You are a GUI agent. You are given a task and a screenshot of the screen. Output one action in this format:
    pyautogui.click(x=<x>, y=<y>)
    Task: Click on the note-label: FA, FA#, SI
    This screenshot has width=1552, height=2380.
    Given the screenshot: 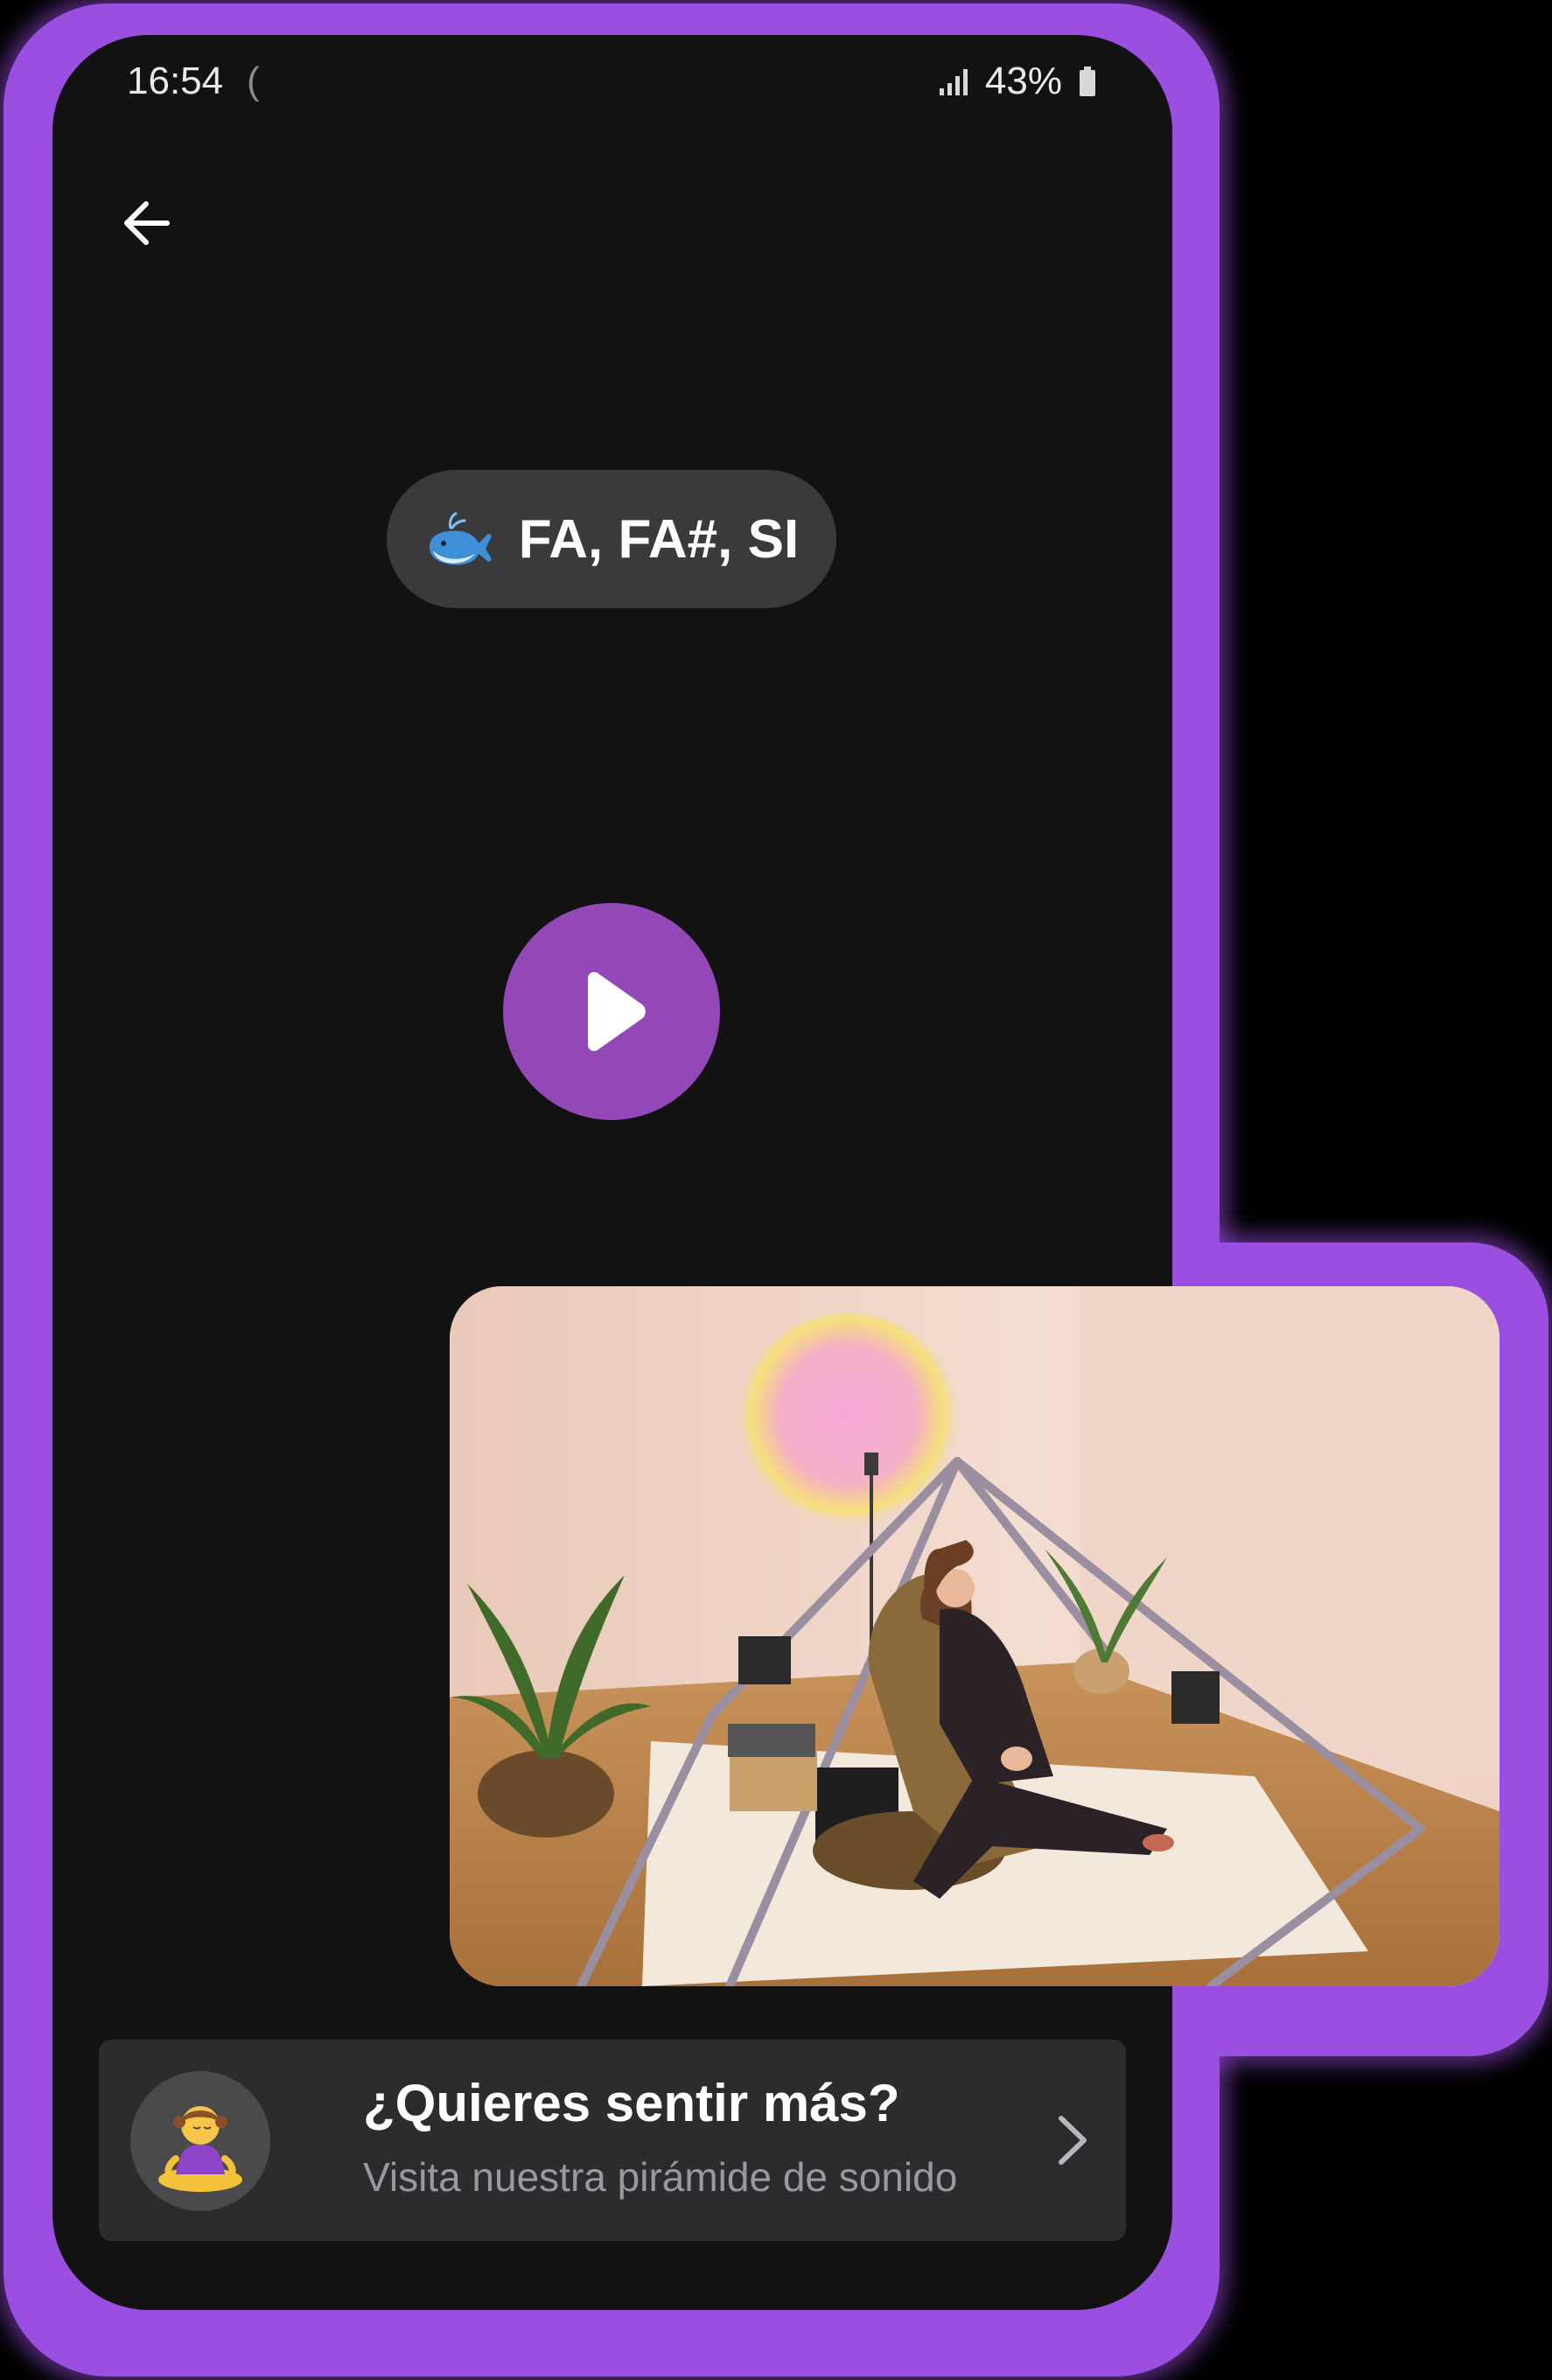 What is the action you would take?
    pyautogui.click(x=659, y=539)
    